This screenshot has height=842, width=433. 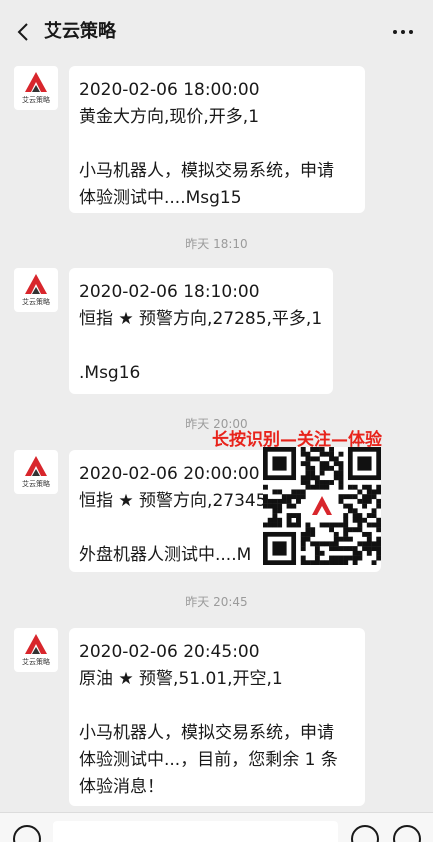 I want to click on message-line: 体验消息！, so click(x=121, y=787).